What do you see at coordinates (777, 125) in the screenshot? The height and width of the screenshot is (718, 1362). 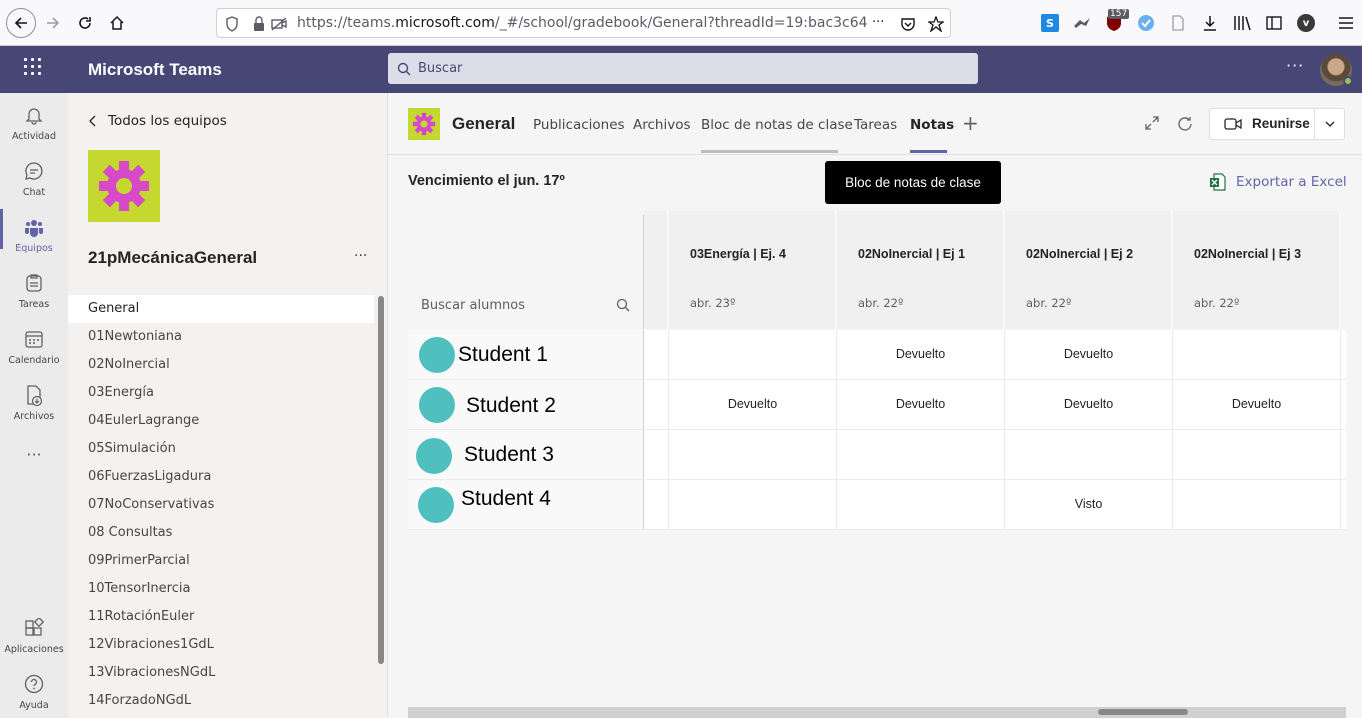 I see `tab-bloc-de-notas: Bloc de notas de clase` at bounding box center [777, 125].